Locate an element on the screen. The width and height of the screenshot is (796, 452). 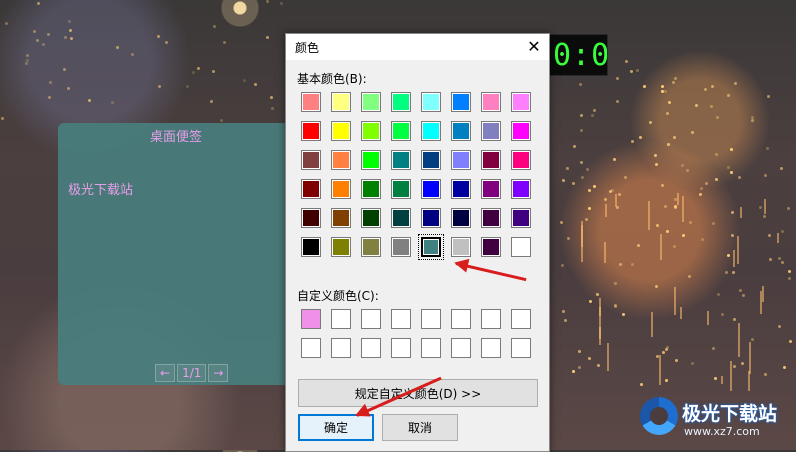
cancel-button: 取消 is located at coordinates (420, 427).